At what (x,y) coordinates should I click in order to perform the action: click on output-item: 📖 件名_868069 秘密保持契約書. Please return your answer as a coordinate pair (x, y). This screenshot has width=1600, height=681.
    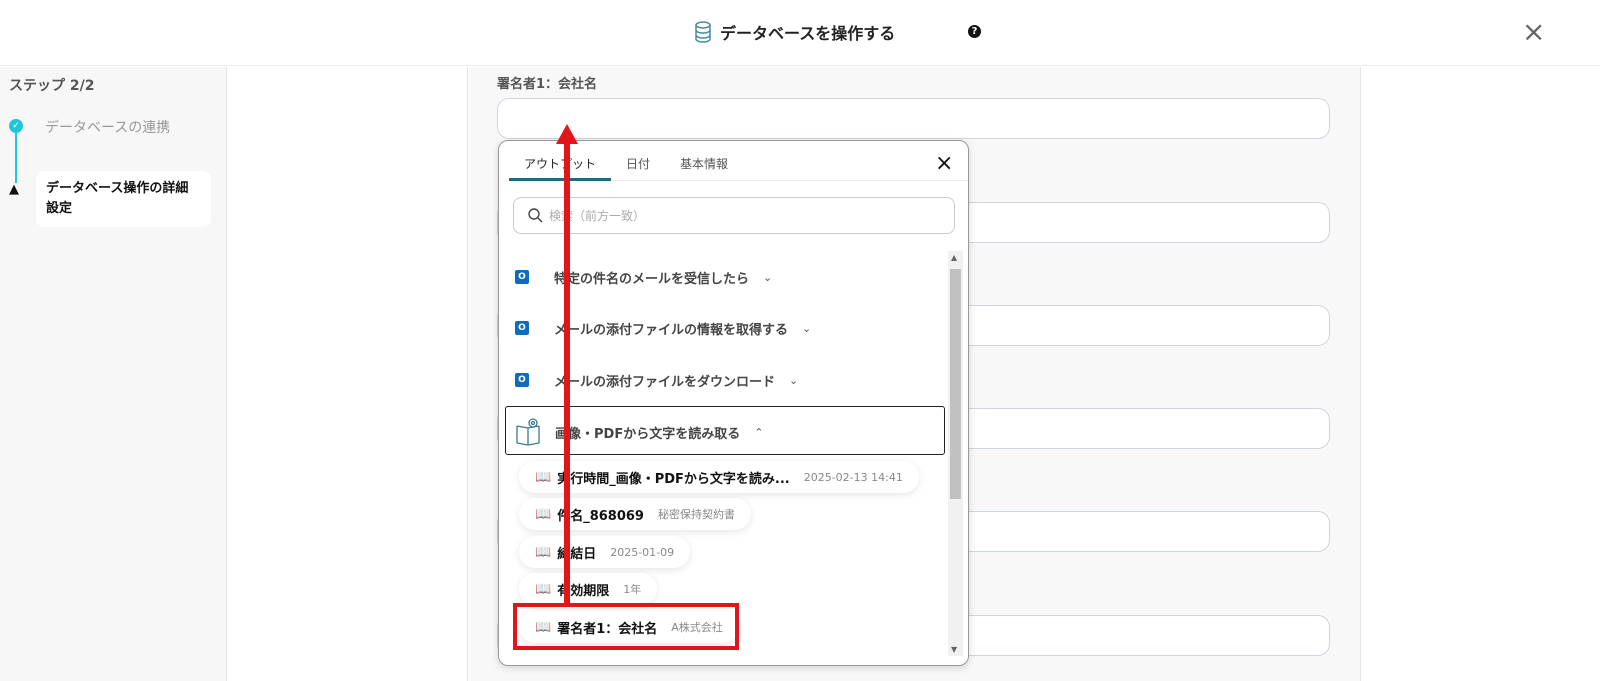
    Looking at the image, I should click on (635, 514).